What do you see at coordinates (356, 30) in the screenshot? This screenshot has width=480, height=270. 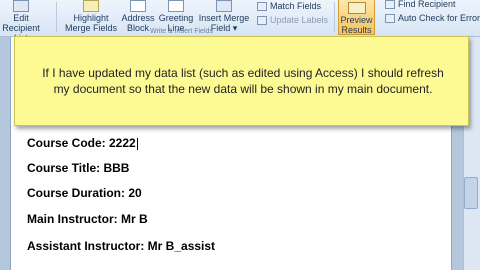 I see `preview-label-2: Results` at bounding box center [356, 30].